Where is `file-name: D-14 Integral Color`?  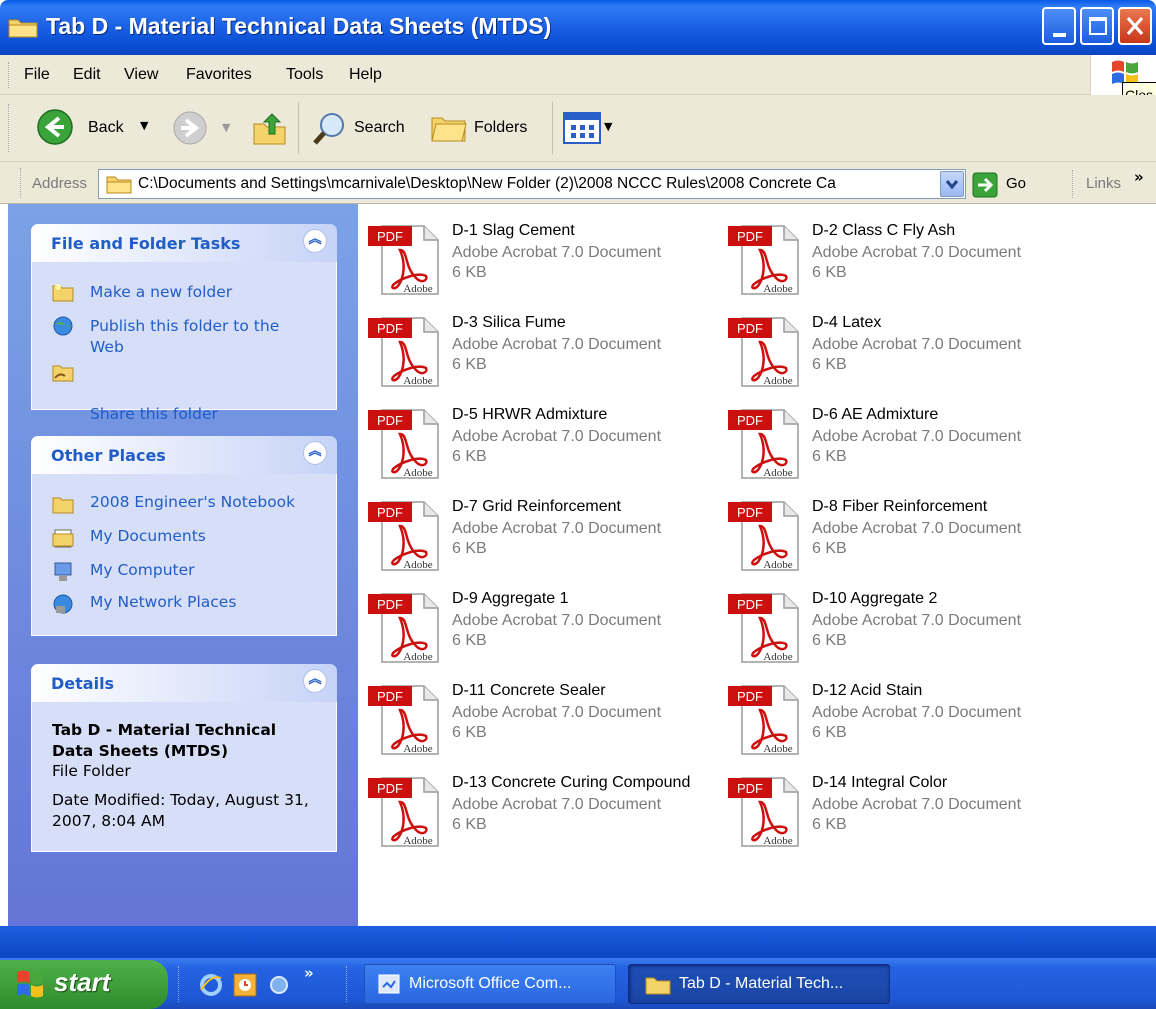 file-name: D-14 Integral Color is located at coordinates (880, 782).